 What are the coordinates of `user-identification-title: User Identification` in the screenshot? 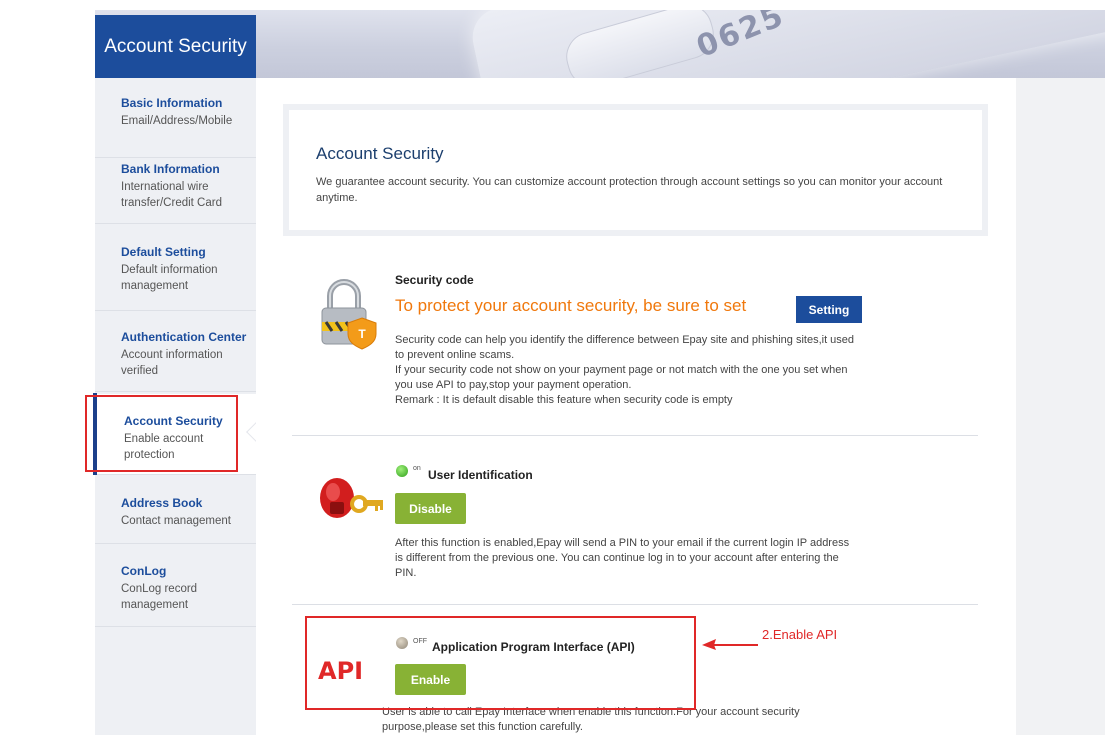 It's located at (480, 475).